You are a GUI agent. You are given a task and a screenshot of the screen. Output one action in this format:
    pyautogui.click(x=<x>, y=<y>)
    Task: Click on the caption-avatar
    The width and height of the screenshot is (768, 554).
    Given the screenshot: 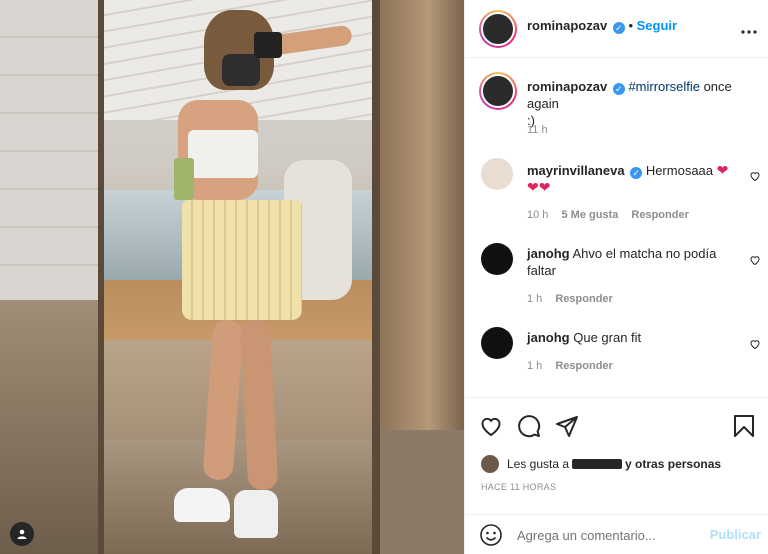 What is the action you would take?
    pyautogui.click(x=498, y=91)
    